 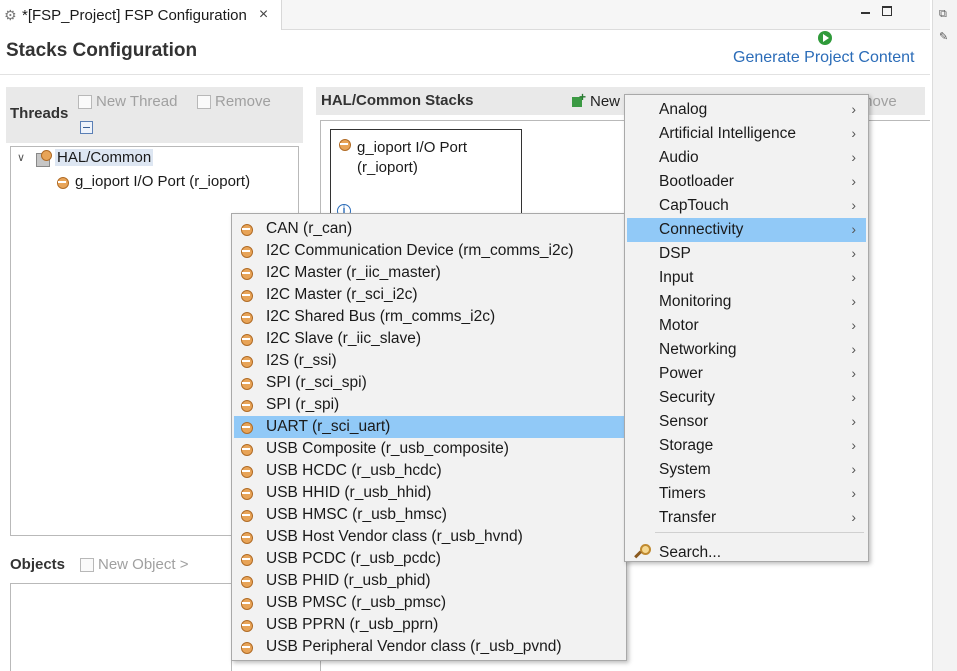 I want to click on submenu-item: USB PHID (r_usb_phid), so click(x=429, y=581).